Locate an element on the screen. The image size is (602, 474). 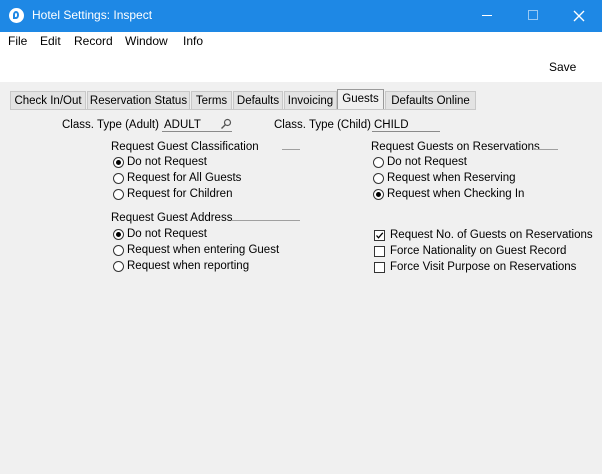
class-type-child-field: CHILD is located at coordinates (391, 125).